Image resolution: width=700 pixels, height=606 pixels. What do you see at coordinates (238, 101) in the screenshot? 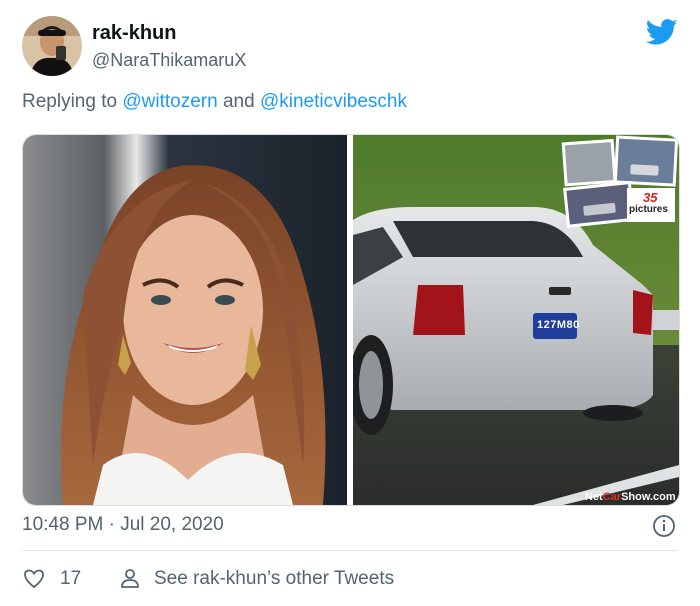
I see `reply-joiner: and` at bounding box center [238, 101].